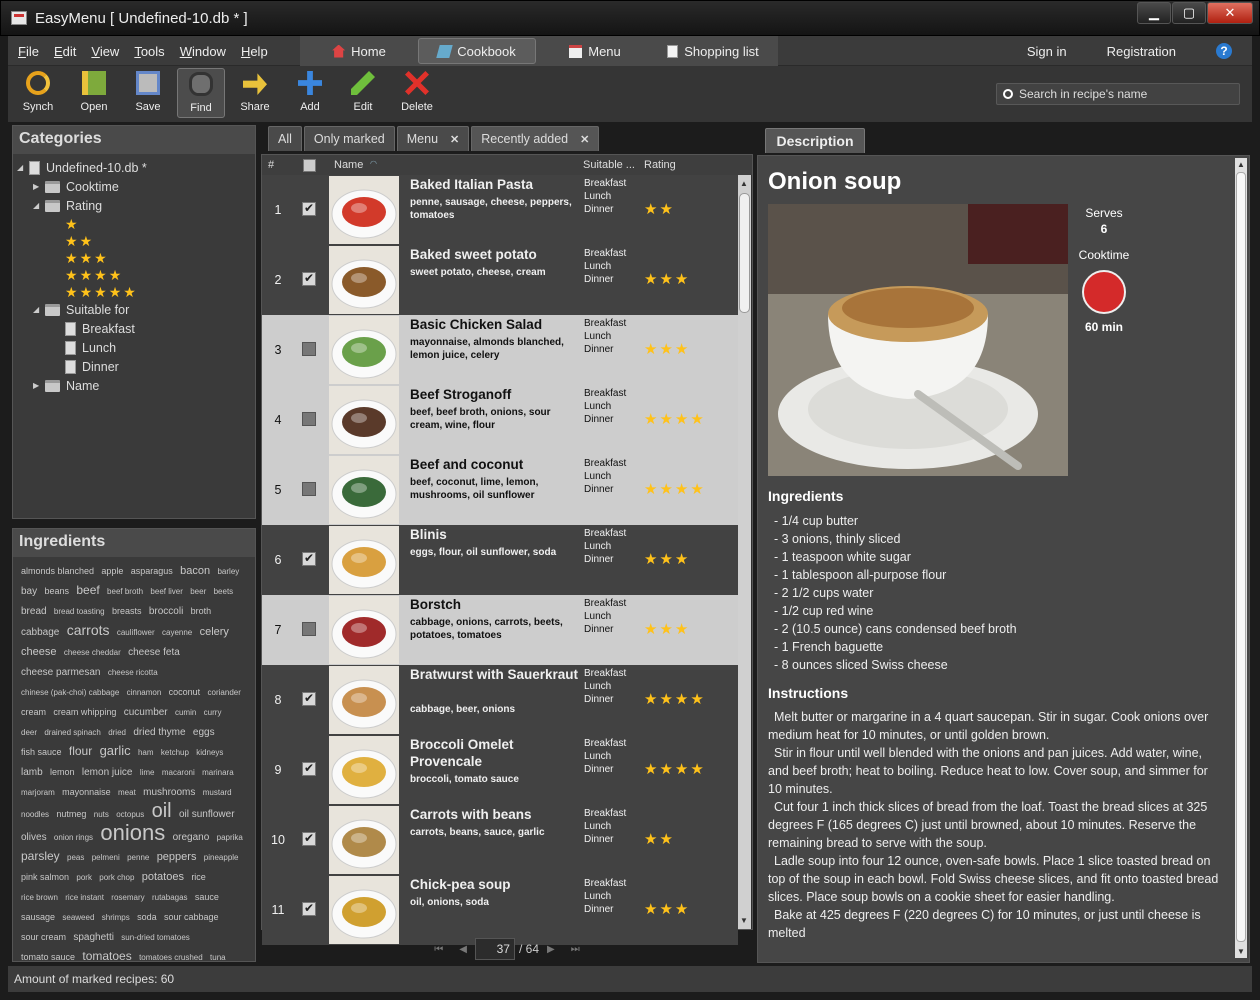 This screenshot has height=1000, width=1260. What do you see at coordinates (34, 837) in the screenshot?
I see `ingredient-tag: olives` at bounding box center [34, 837].